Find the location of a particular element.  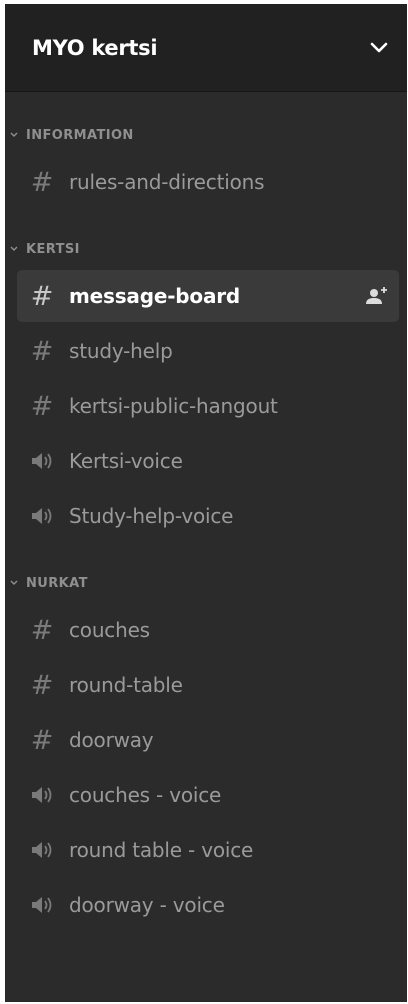

channel-label: Study-help-voice is located at coordinates (151, 516).